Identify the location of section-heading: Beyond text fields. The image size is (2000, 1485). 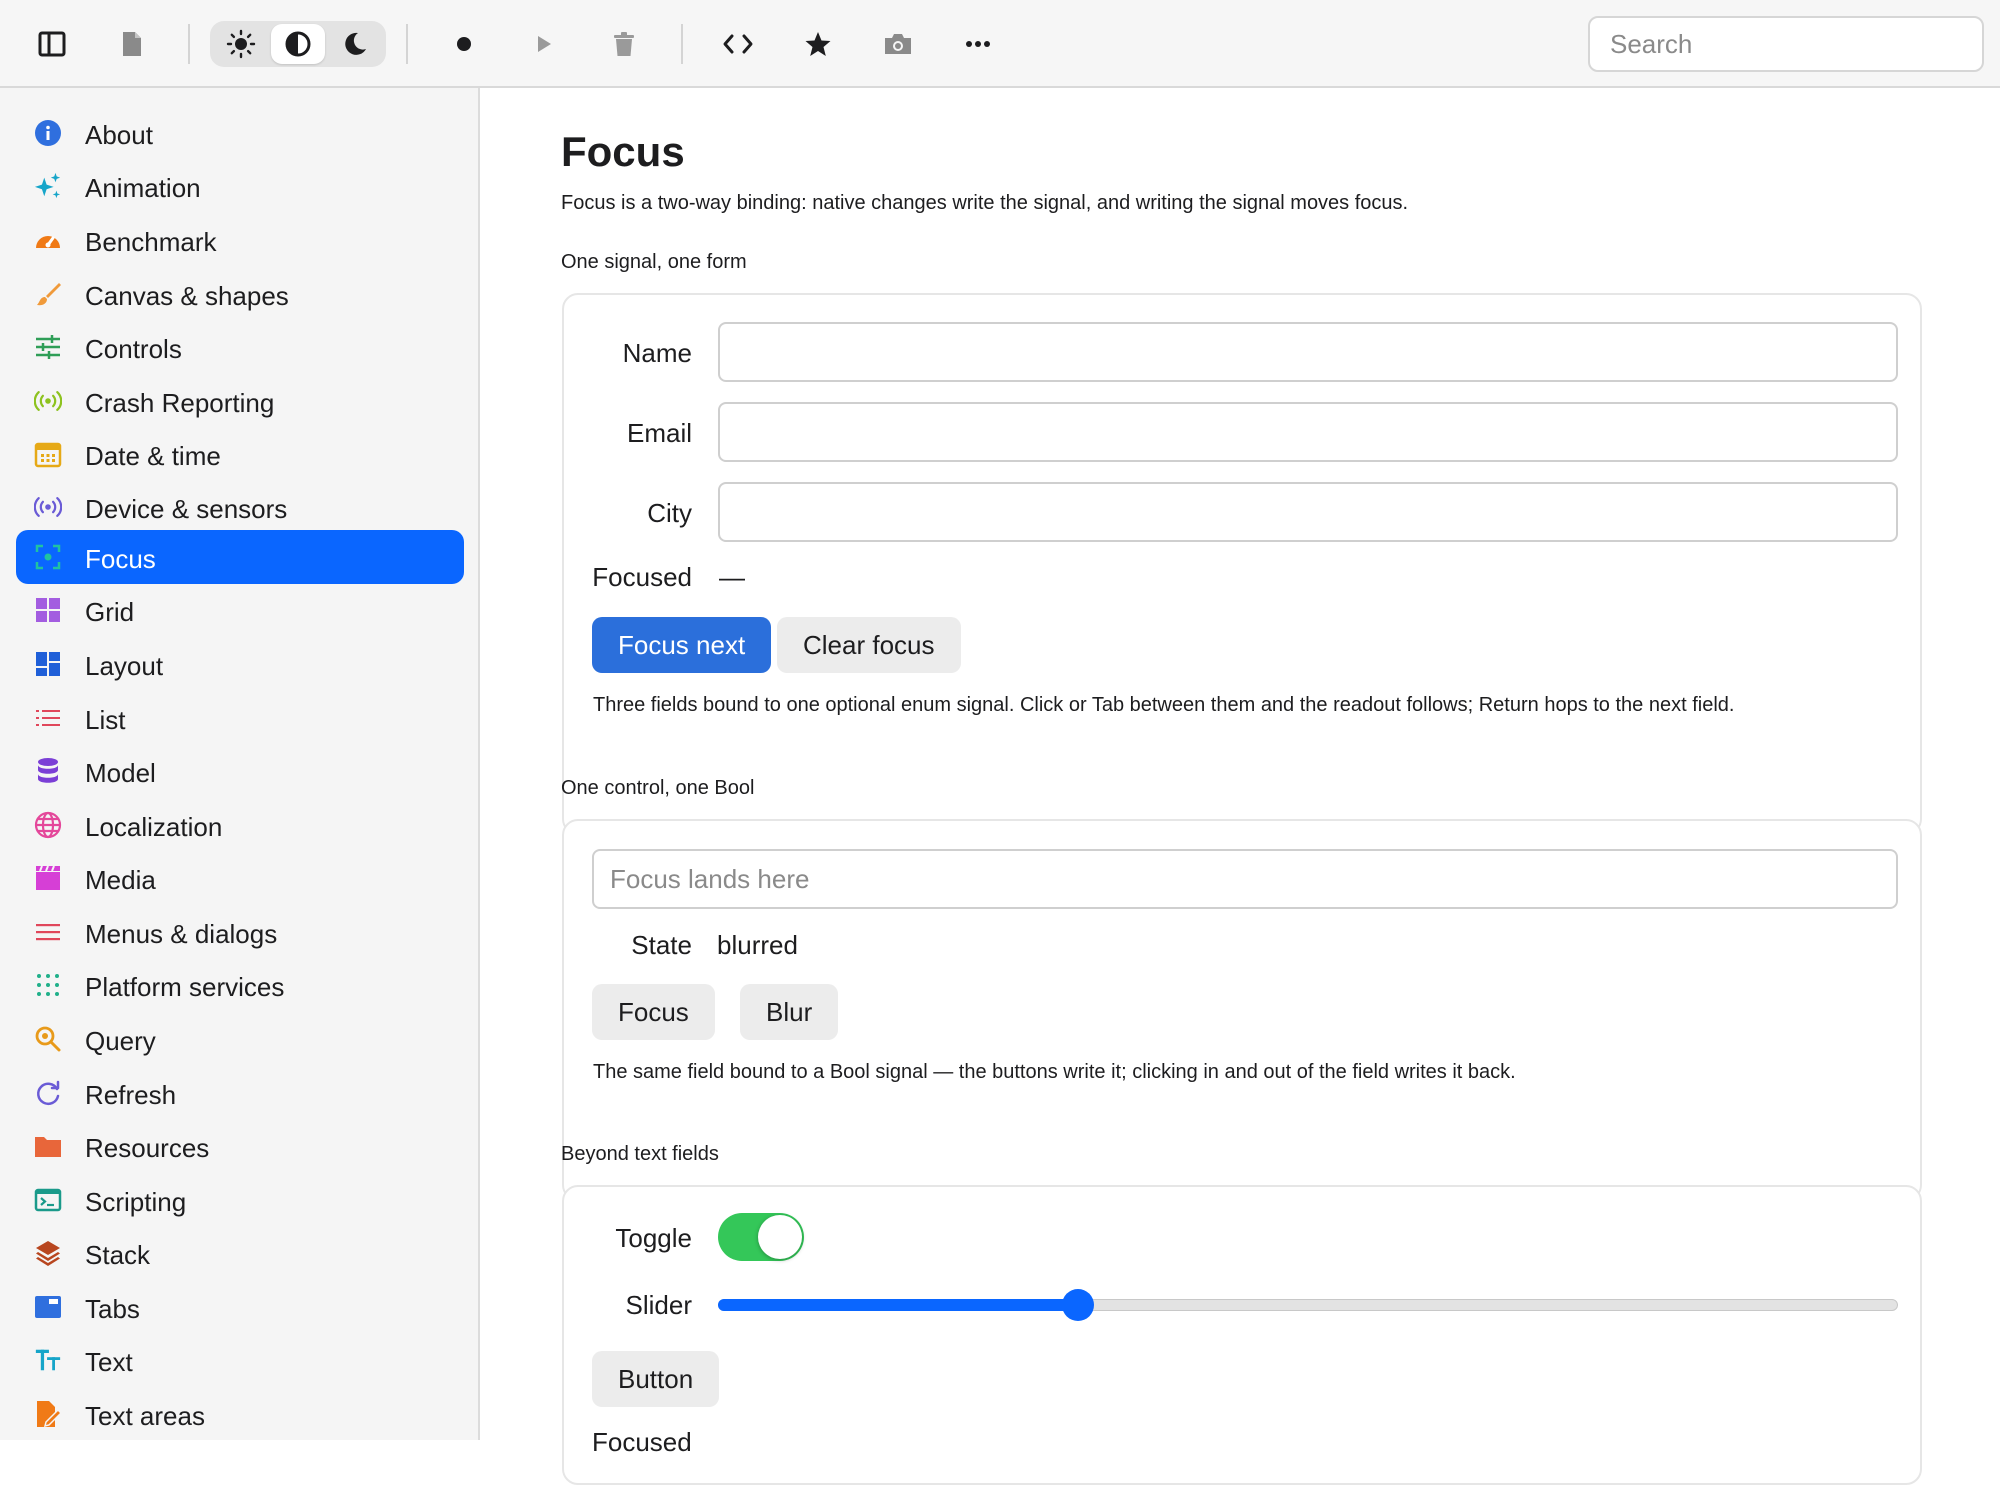
(640, 1154).